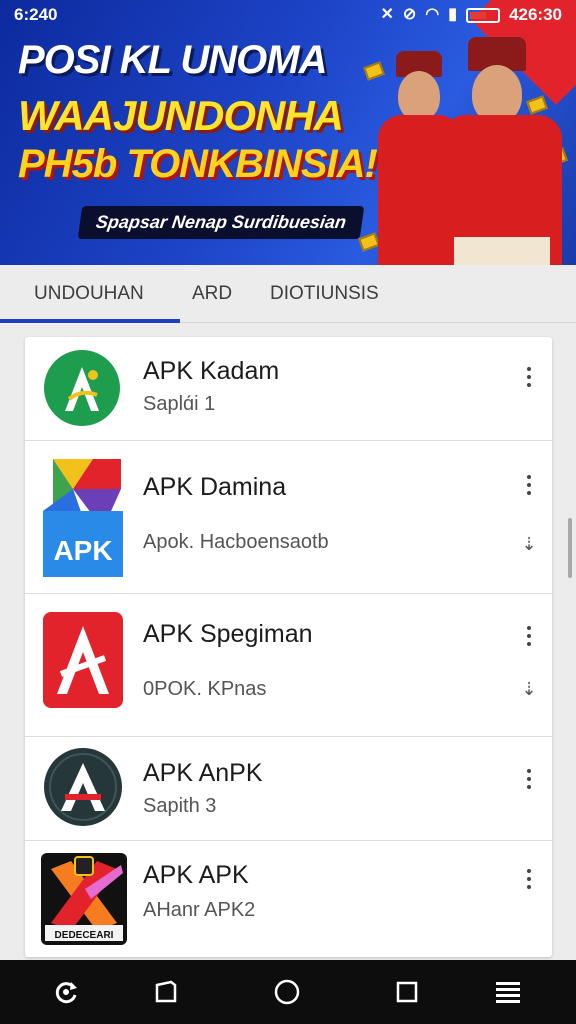 This screenshot has width=576, height=1024. What do you see at coordinates (173, 60) in the screenshot?
I see `banner-headline-1: POSI KL UNOMA` at bounding box center [173, 60].